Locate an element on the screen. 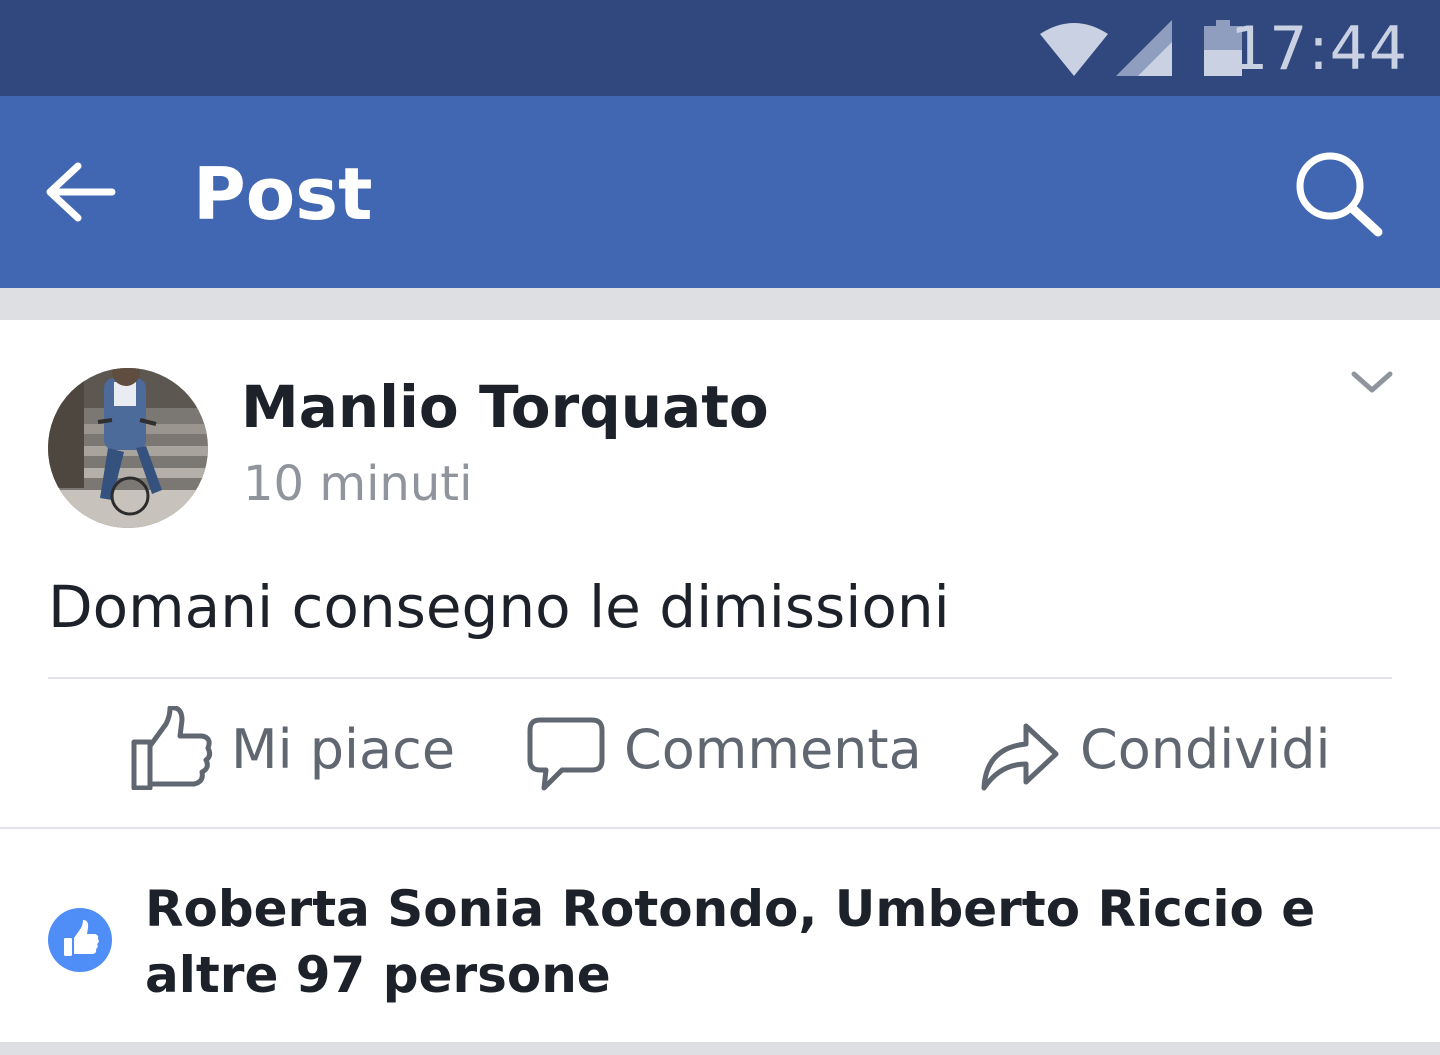  like-button: Mi piace is located at coordinates (292, 751).